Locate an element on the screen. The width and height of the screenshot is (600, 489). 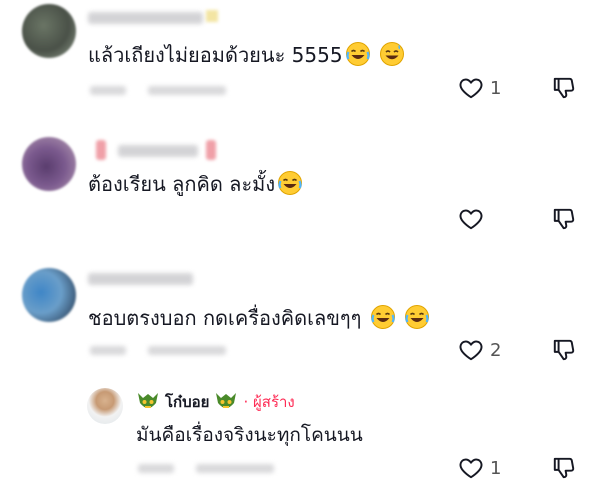
comment-text: ชอบตรงบอก กดเครื่องคิดเลขๆๆ is located at coordinates (259, 317).